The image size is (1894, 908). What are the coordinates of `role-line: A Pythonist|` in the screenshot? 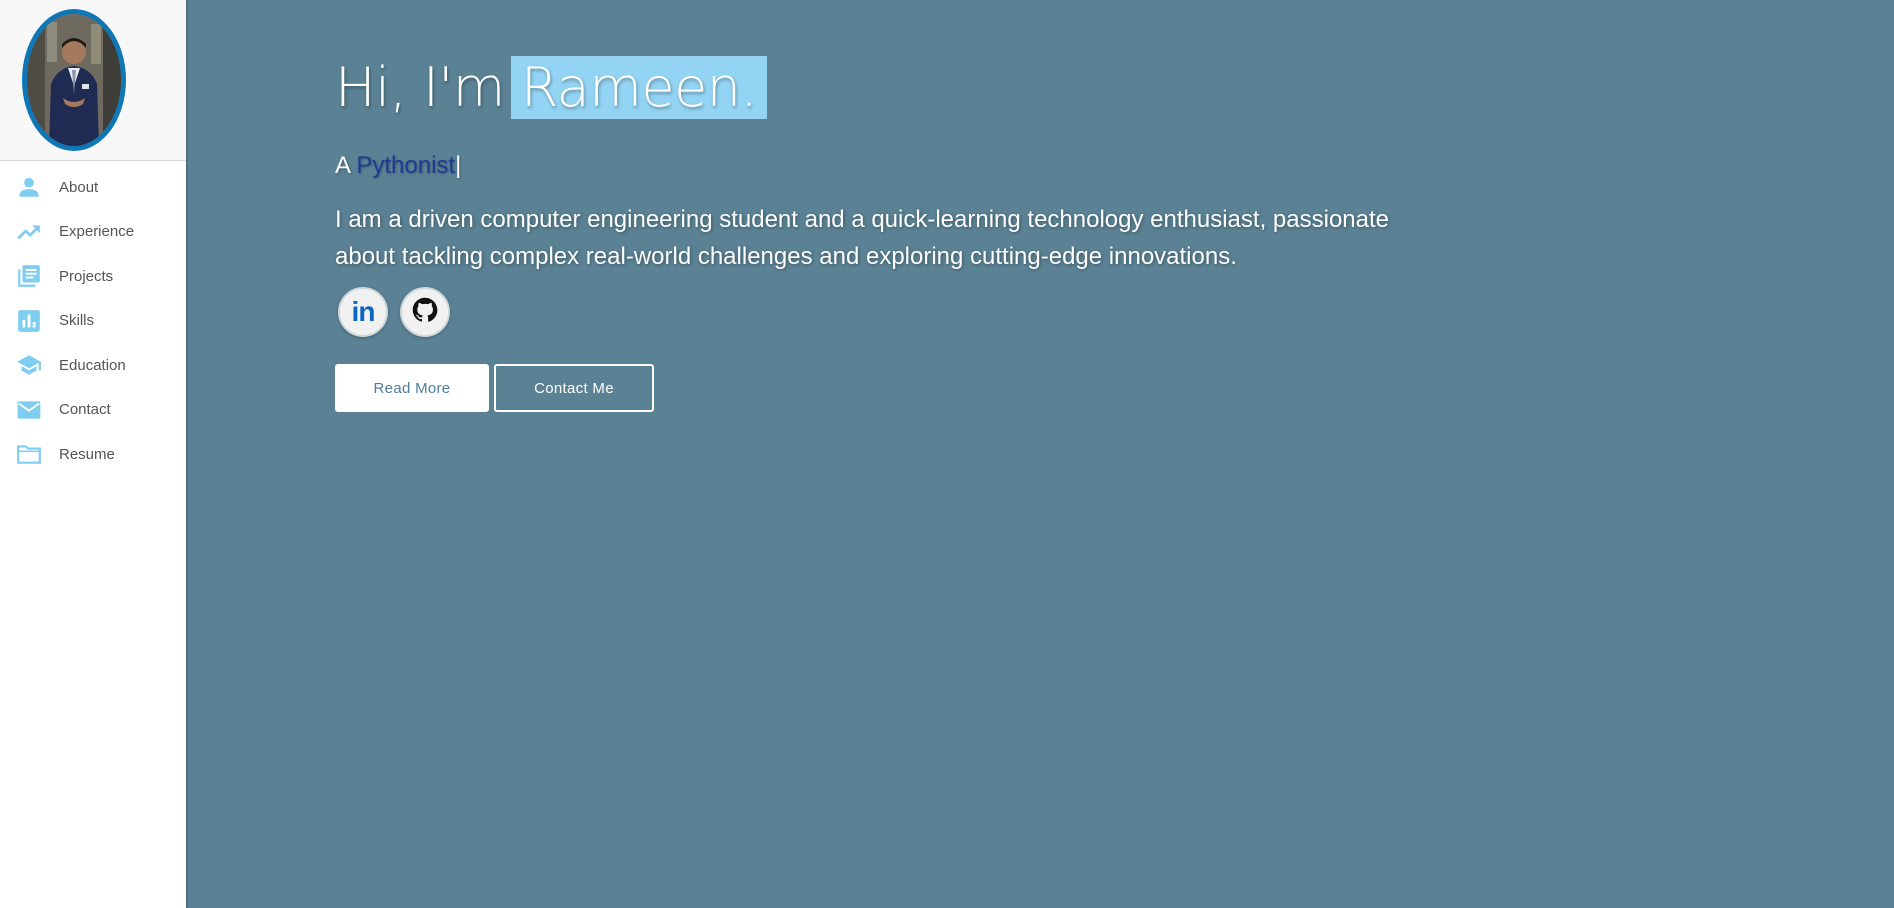 It's located at (398, 166).